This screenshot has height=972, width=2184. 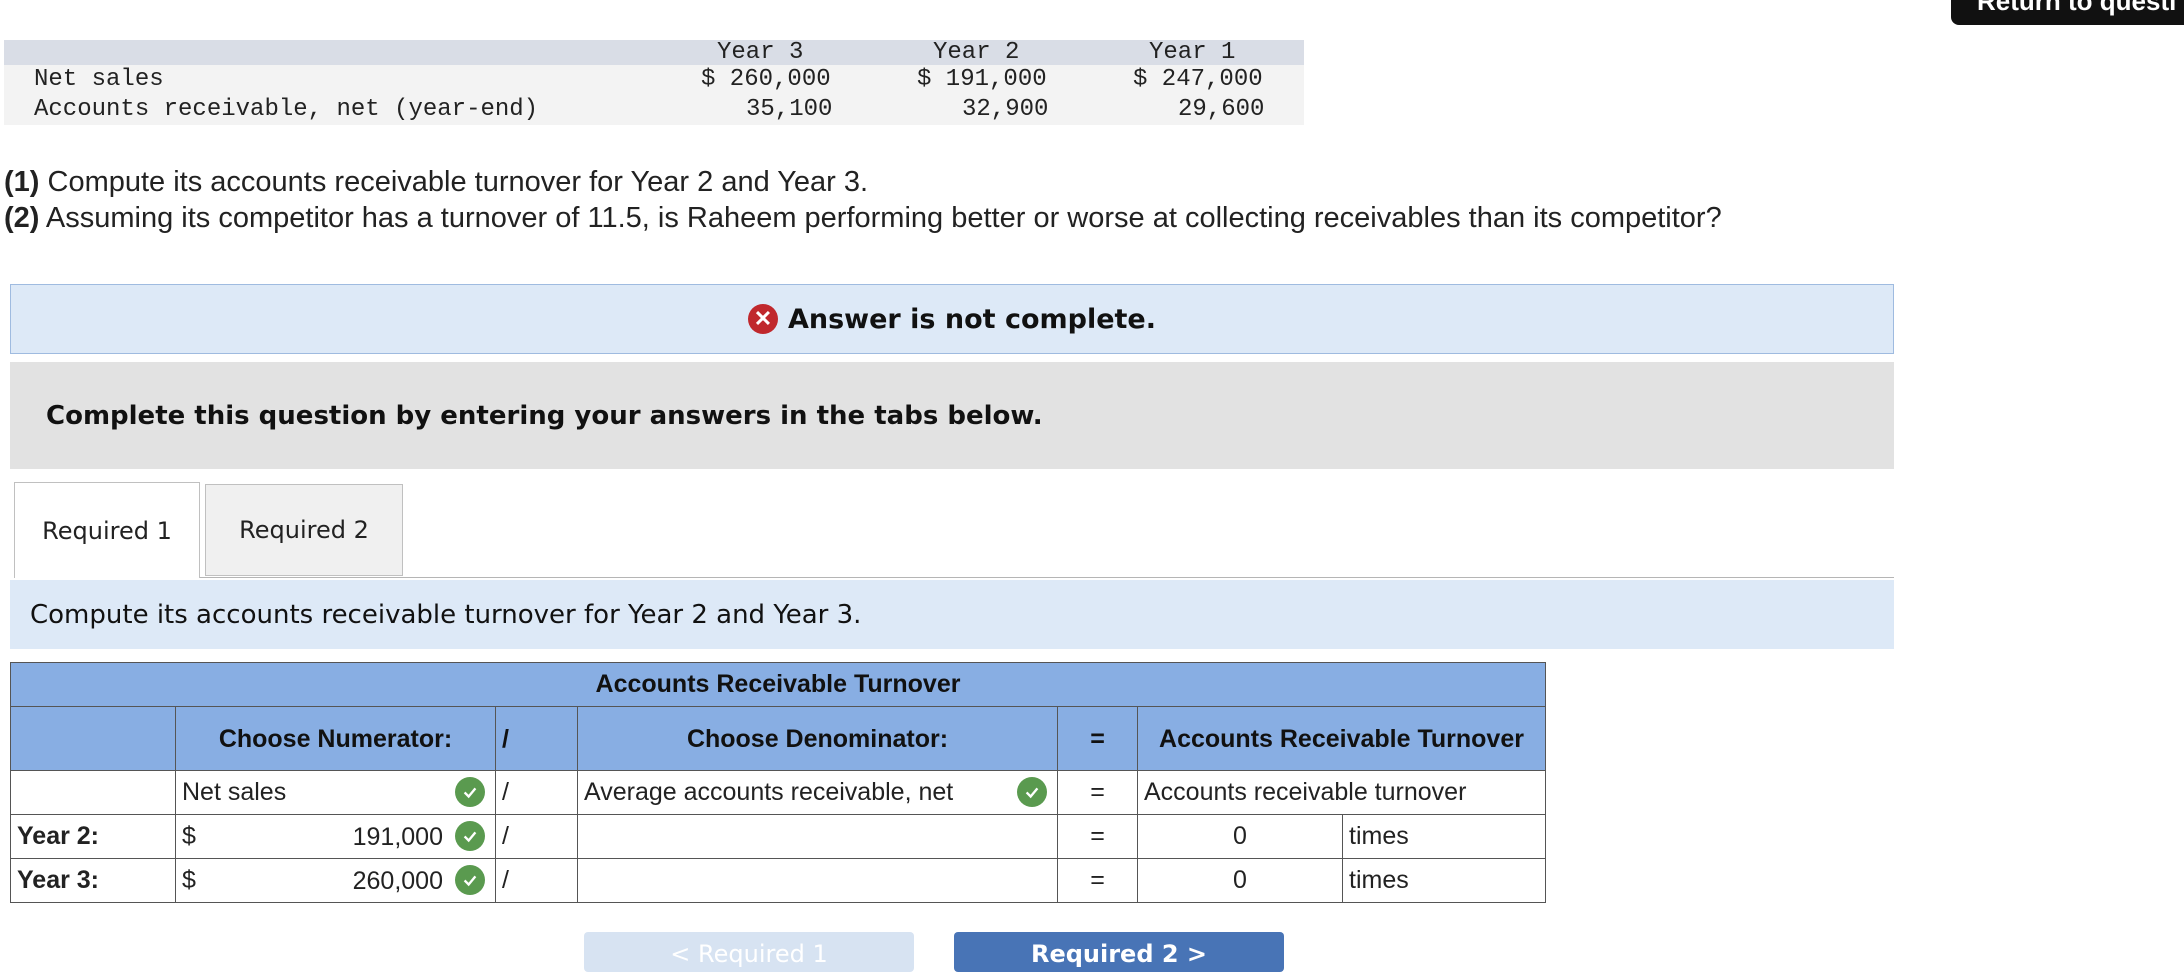 What do you see at coordinates (304, 530) in the screenshot?
I see `tab-required-2: Required 2` at bounding box center [304, 530].